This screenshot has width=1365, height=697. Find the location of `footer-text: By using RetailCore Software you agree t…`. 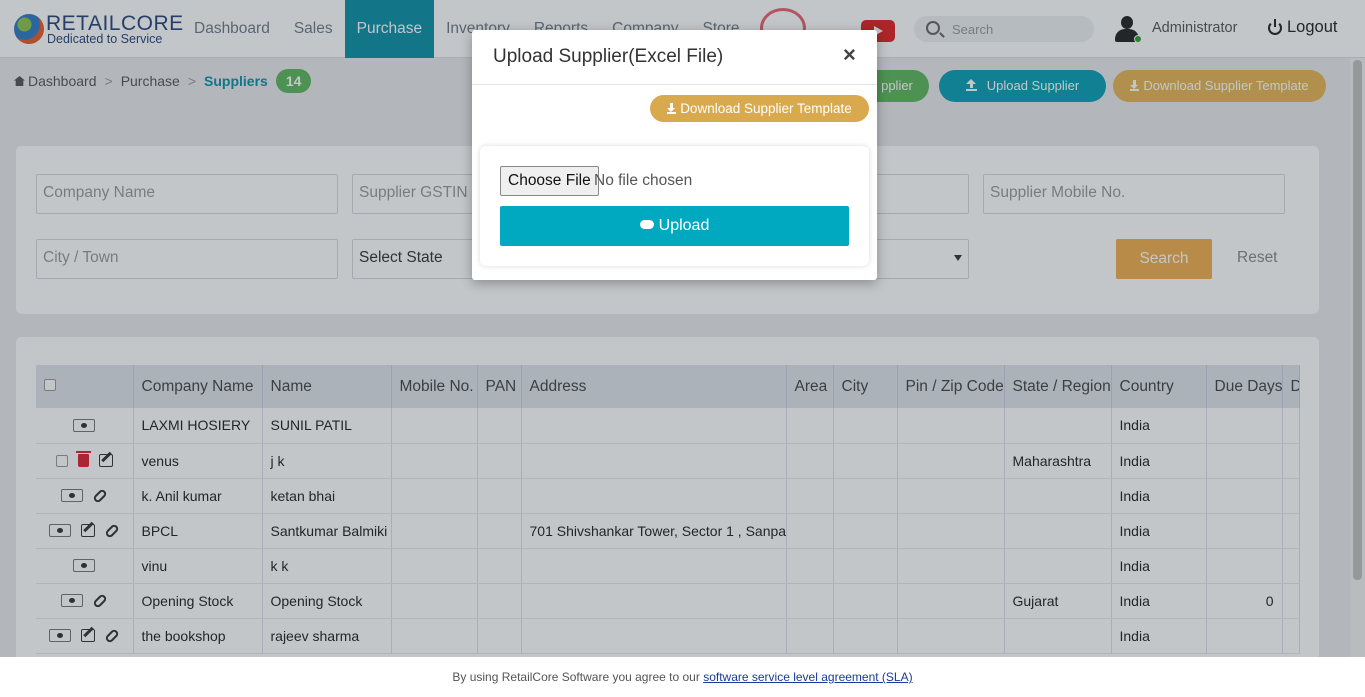

footer-text: By using RetailCore Software you agree t… is located at coordinates (578, 677).